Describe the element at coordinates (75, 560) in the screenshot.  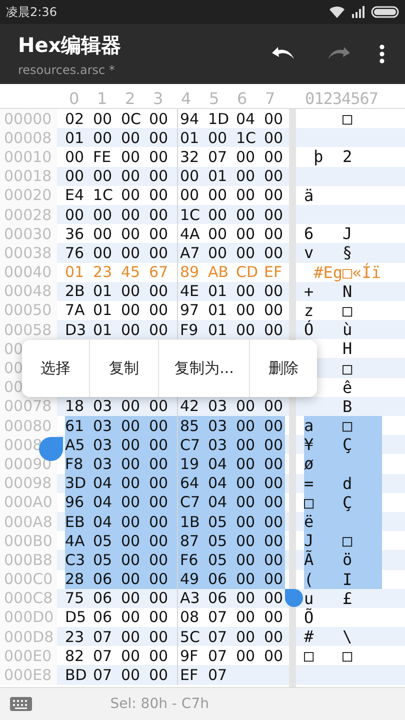
I see `hex-byte: C3` at that location.